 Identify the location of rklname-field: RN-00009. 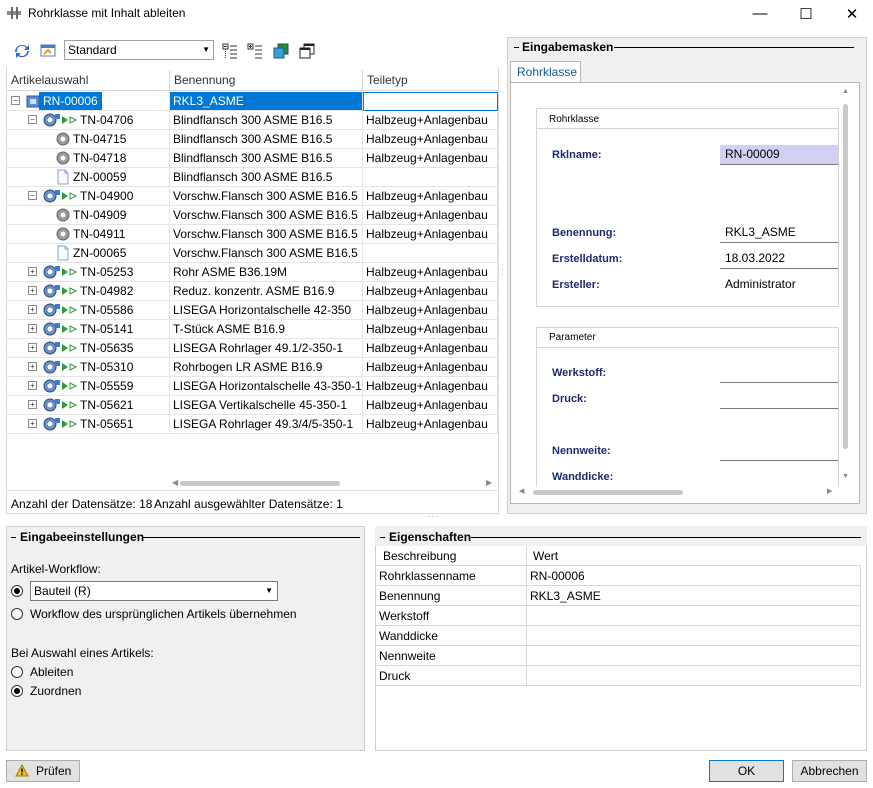
(779, 155).